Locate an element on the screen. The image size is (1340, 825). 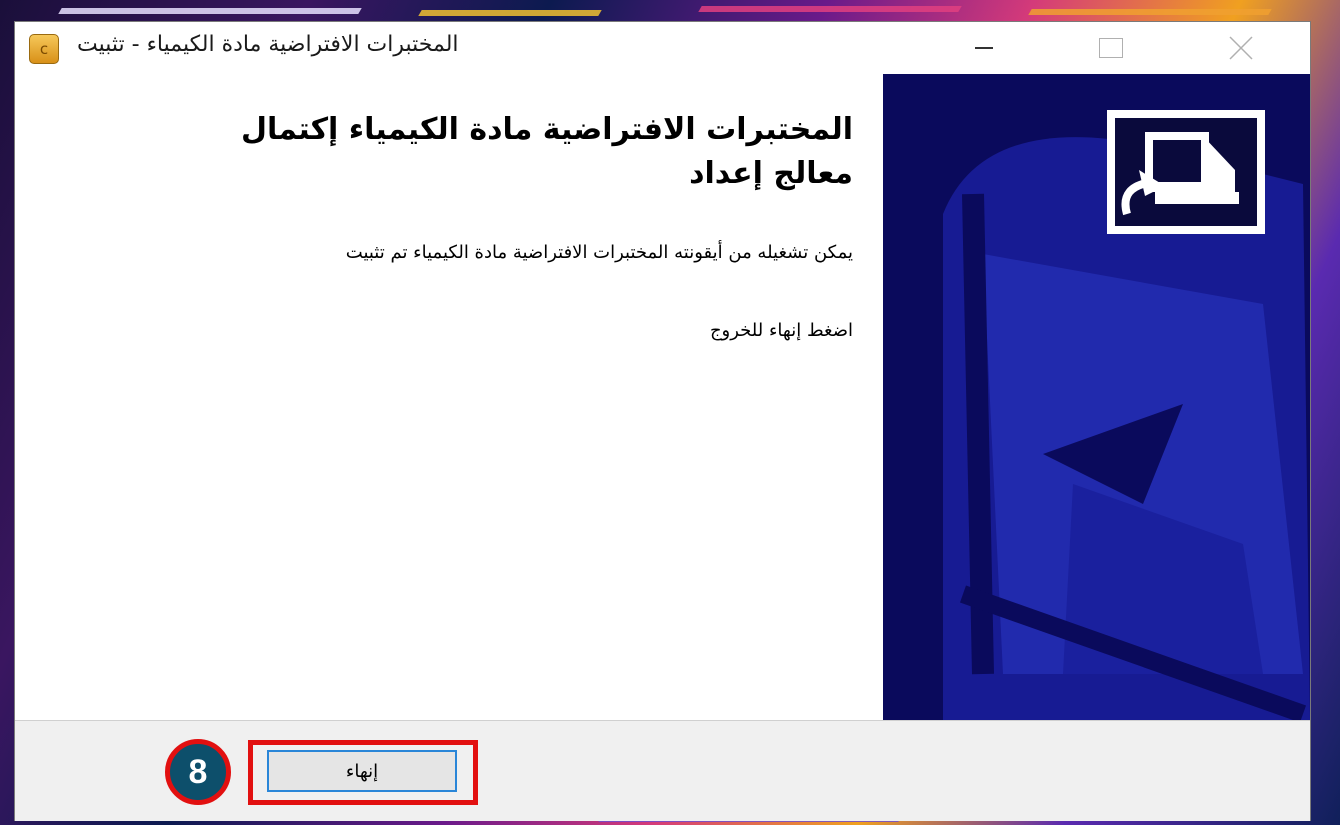
maximize-icon is located at coordinates (1111, 48).